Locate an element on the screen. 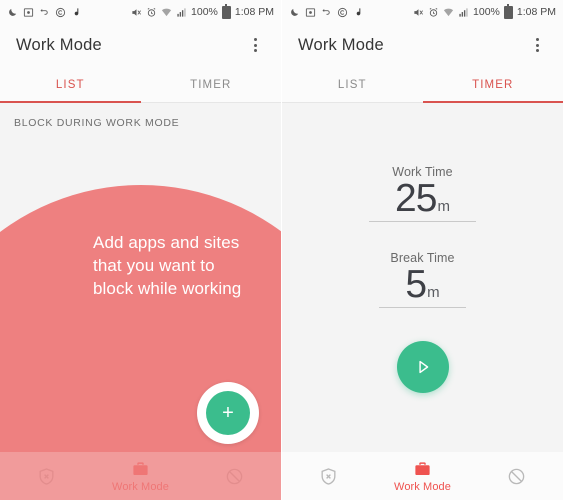 This screenshot has width=563, height=500. start-timer-button is located at coordinates (422, 367).